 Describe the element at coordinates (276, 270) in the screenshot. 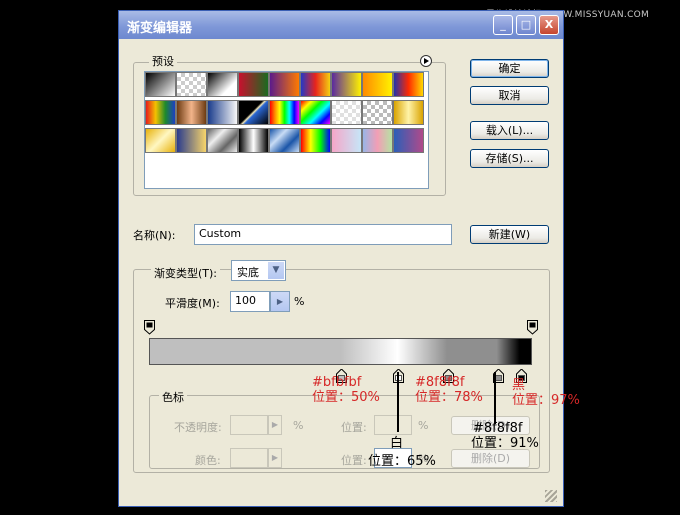

I see `chevron-down-icon: ▼` at that location.